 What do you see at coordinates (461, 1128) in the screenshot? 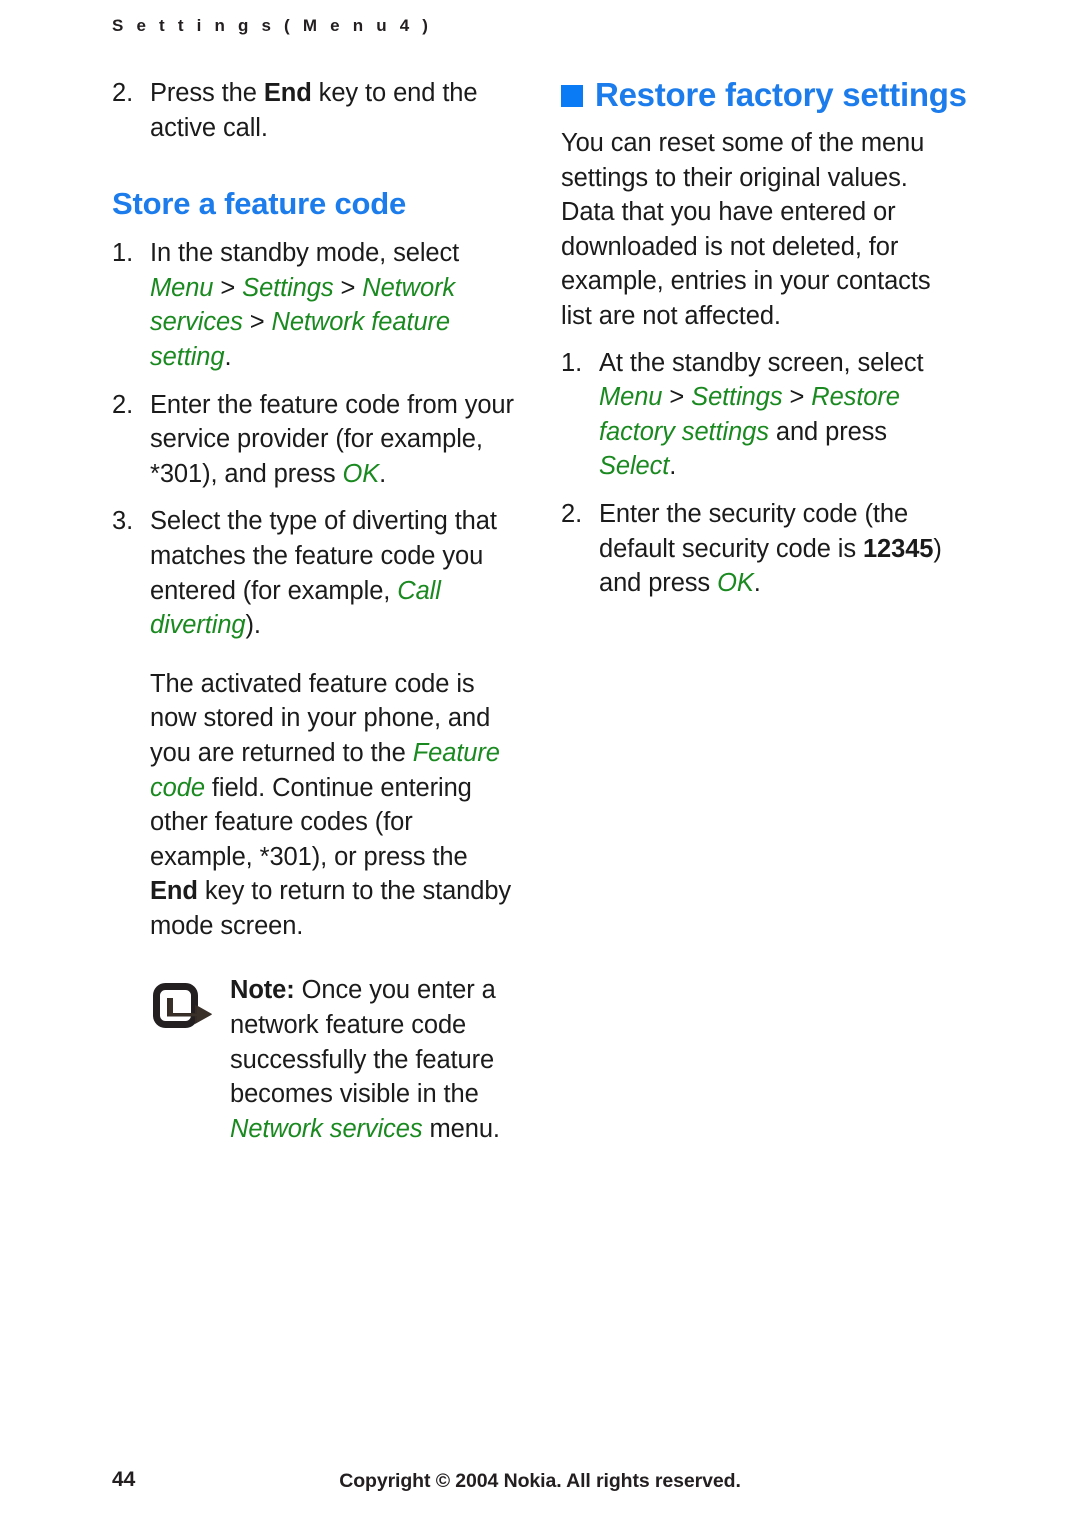
I see `note-part: menu.` at bounding box center [461, 1128].